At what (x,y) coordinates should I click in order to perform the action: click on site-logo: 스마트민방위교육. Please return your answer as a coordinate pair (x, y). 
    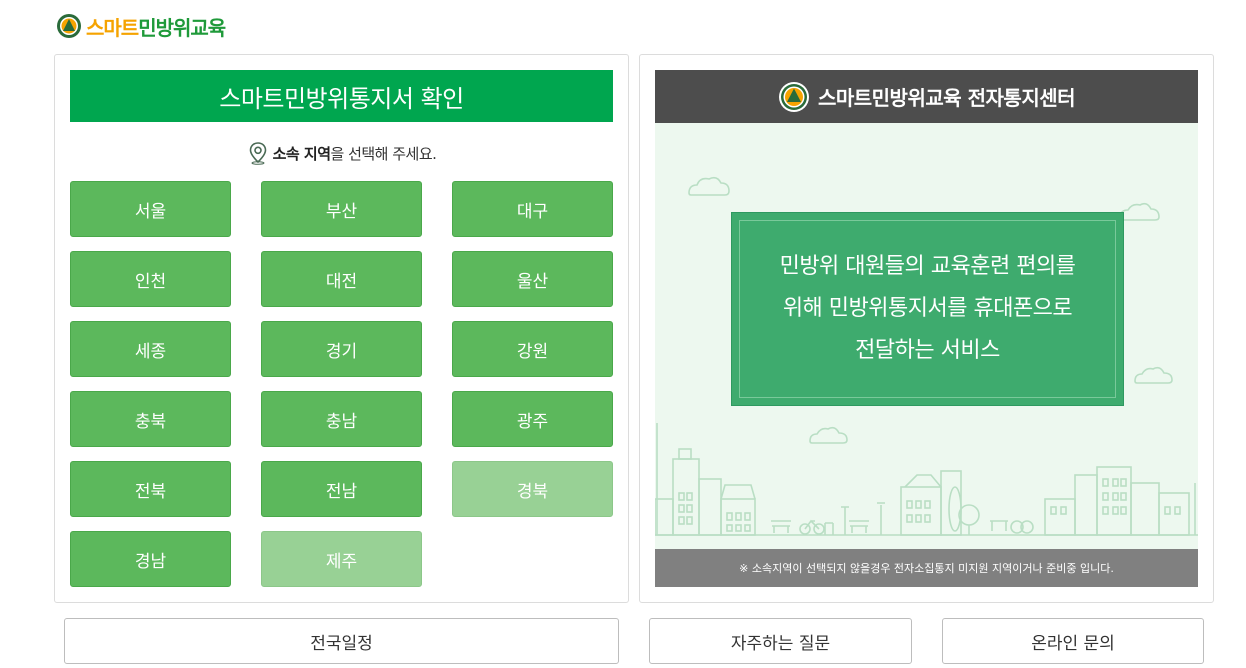
    Looking at the image, I should click on (141, 26).